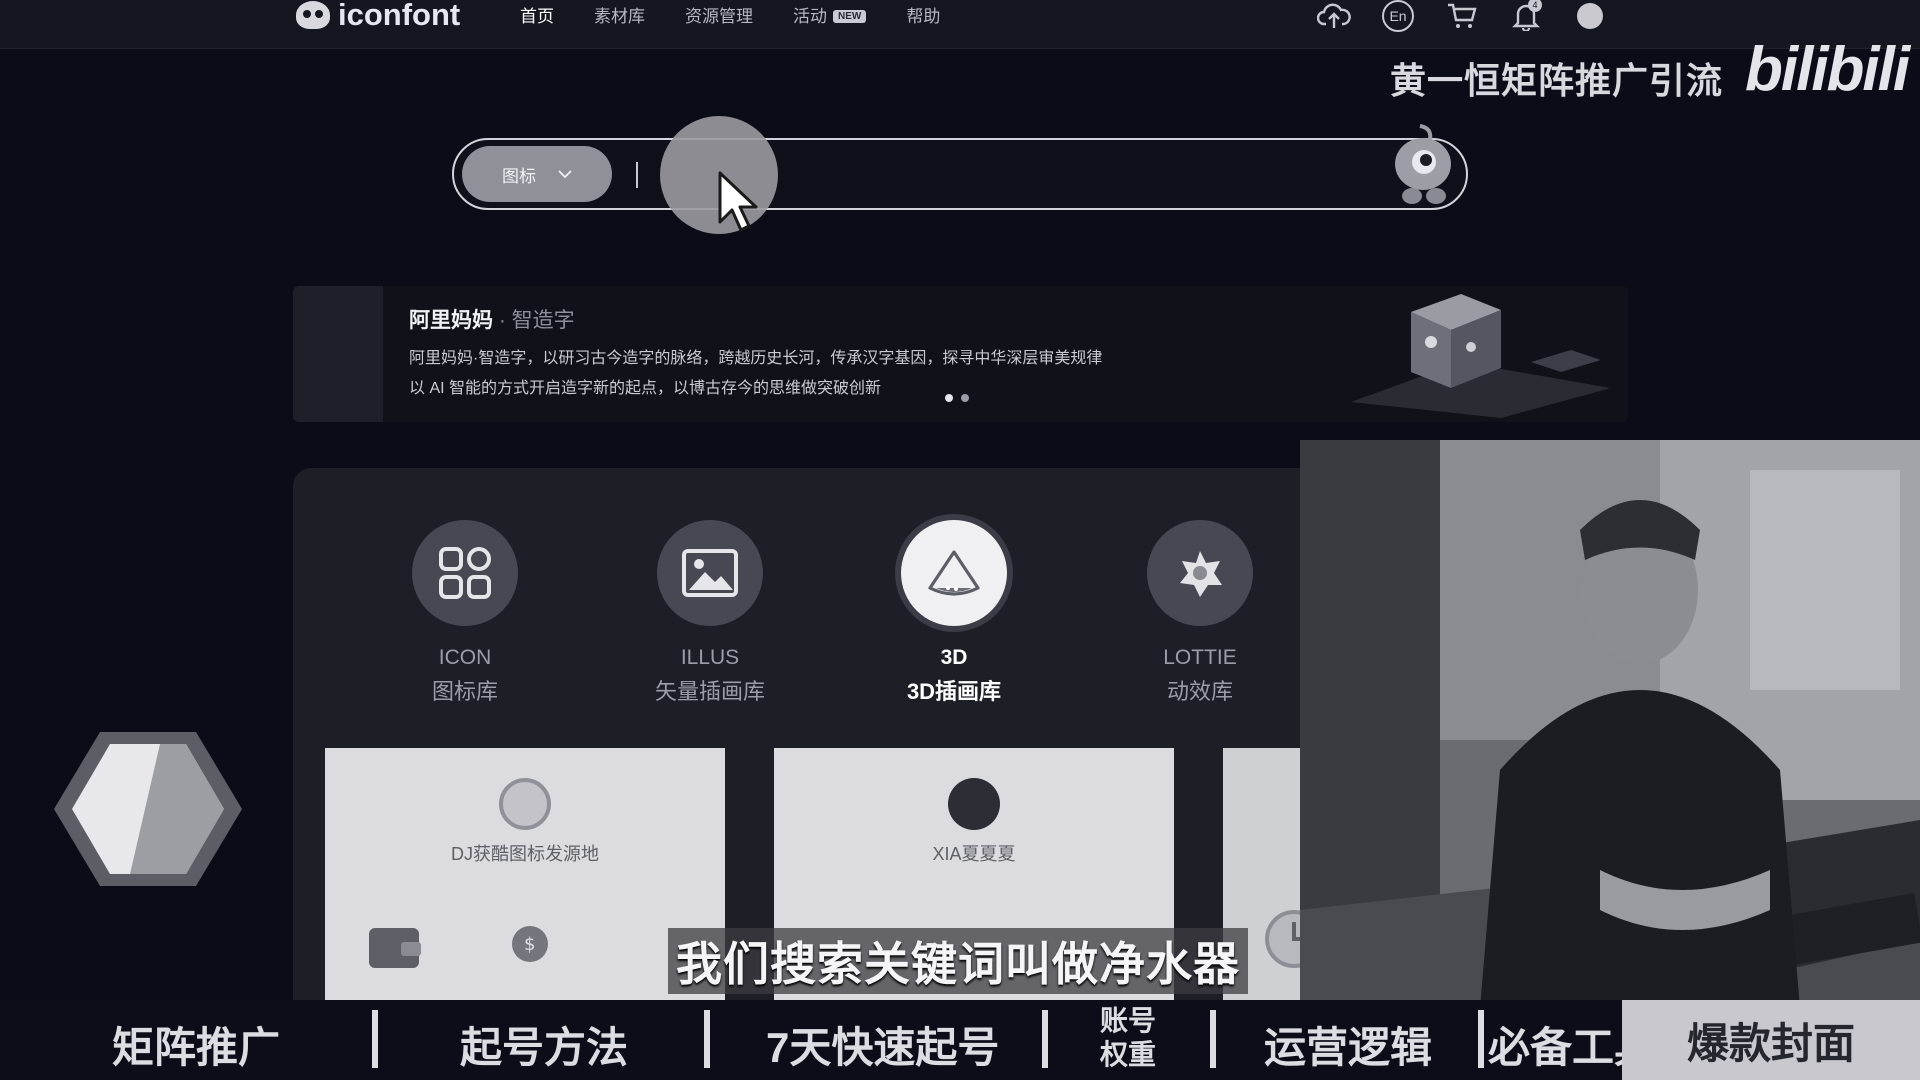 Image resolution: width=1920 pixels, height=1080 pixels. Describe the element at coordinates (1771, 1040) in the screenshot. I see `menu-viral-cover: 爆款封面` at that location.